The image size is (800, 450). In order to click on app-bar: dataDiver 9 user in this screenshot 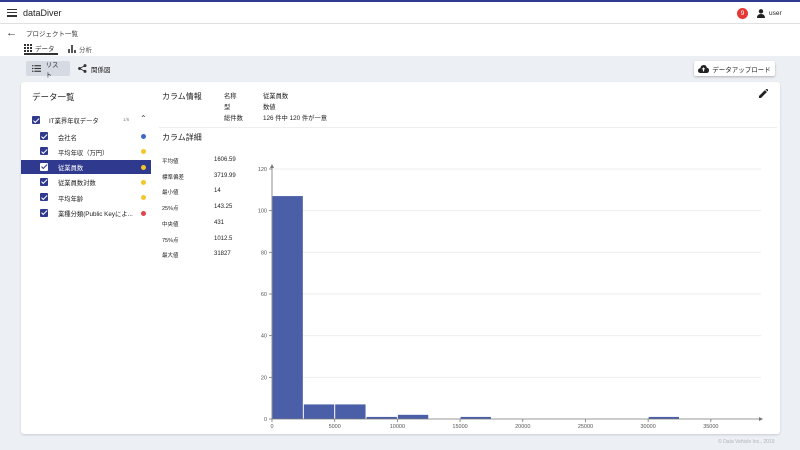, I will do `click(400, 13)`.